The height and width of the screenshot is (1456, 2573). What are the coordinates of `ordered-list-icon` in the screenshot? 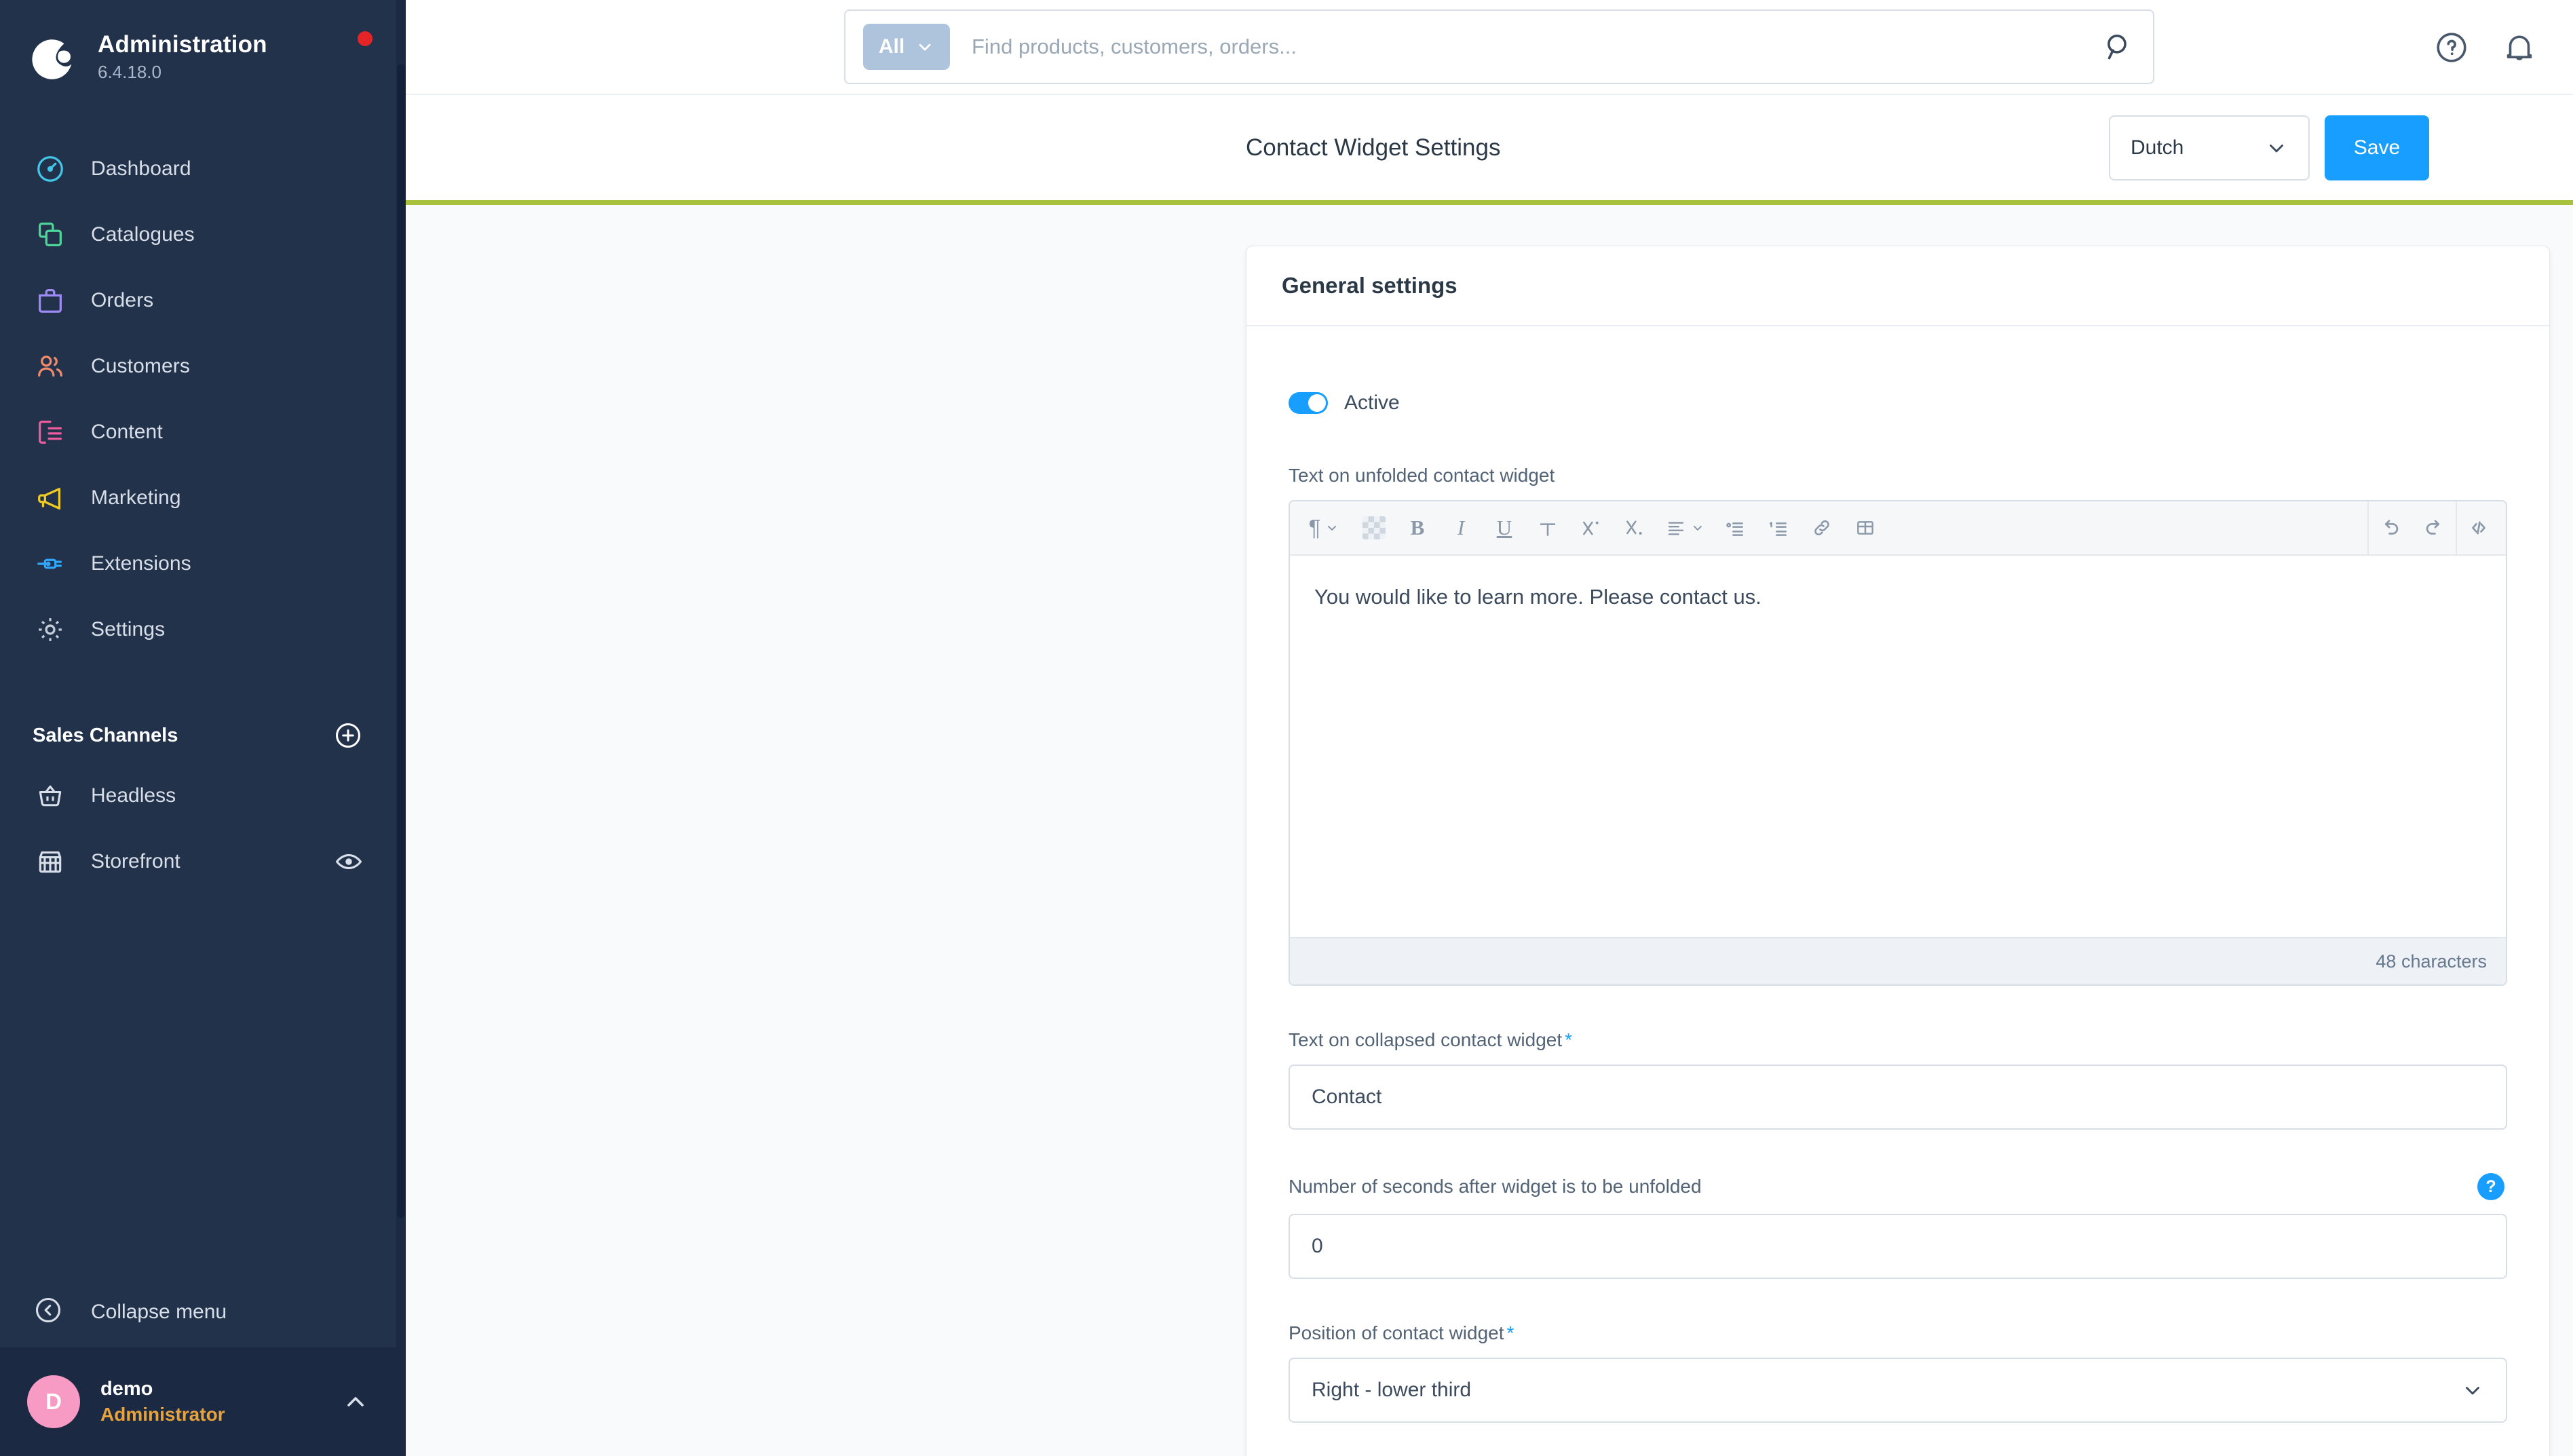 It's located at (1779, 528).